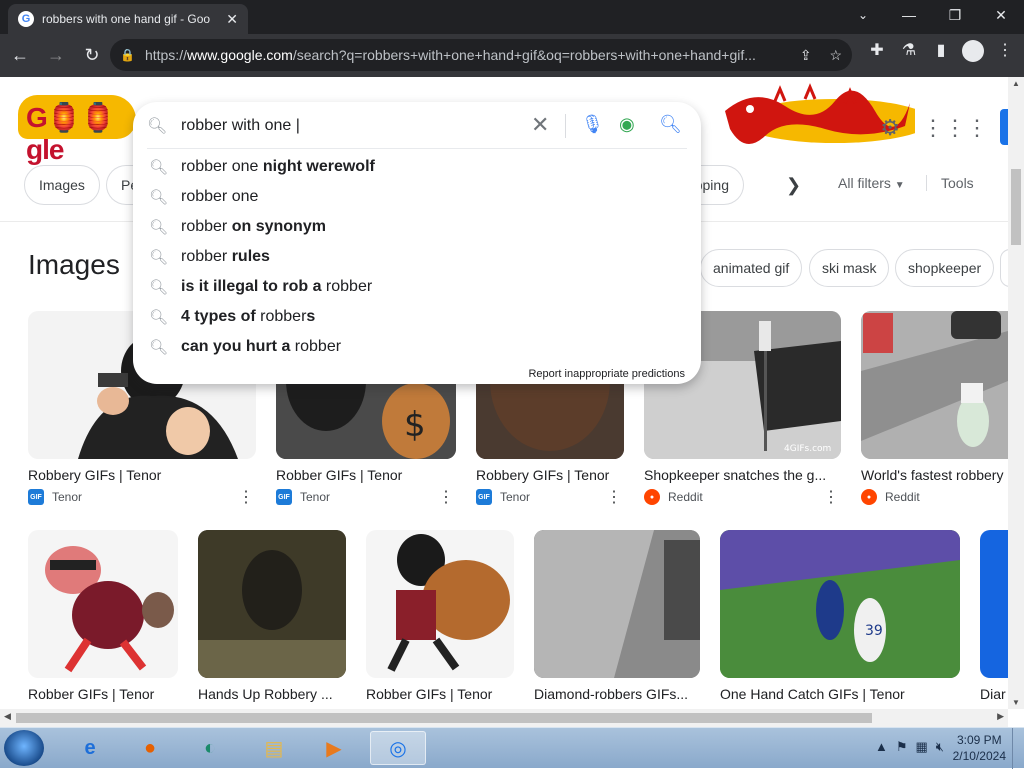 The height and width of the screenshot is (769, 1024). I want to click on chevron-right-icon: ❯, so click(793, 185).